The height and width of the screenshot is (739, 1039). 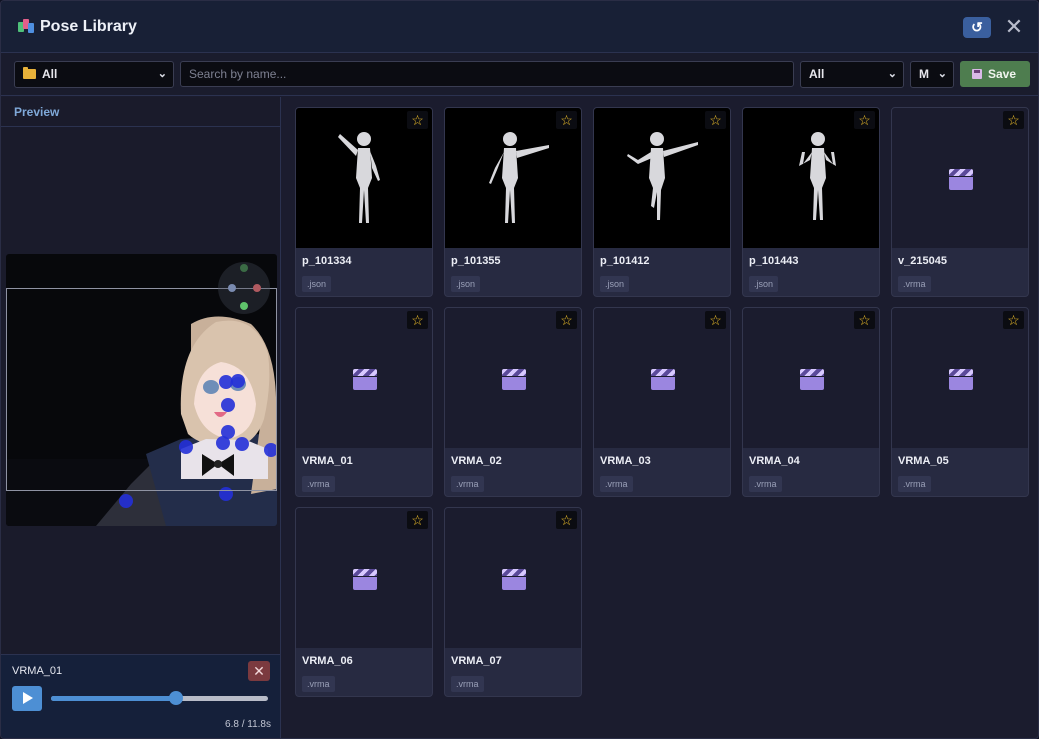 I want to click on pose-card: ☆ p_101412 .json, so click(x=662, y=202).